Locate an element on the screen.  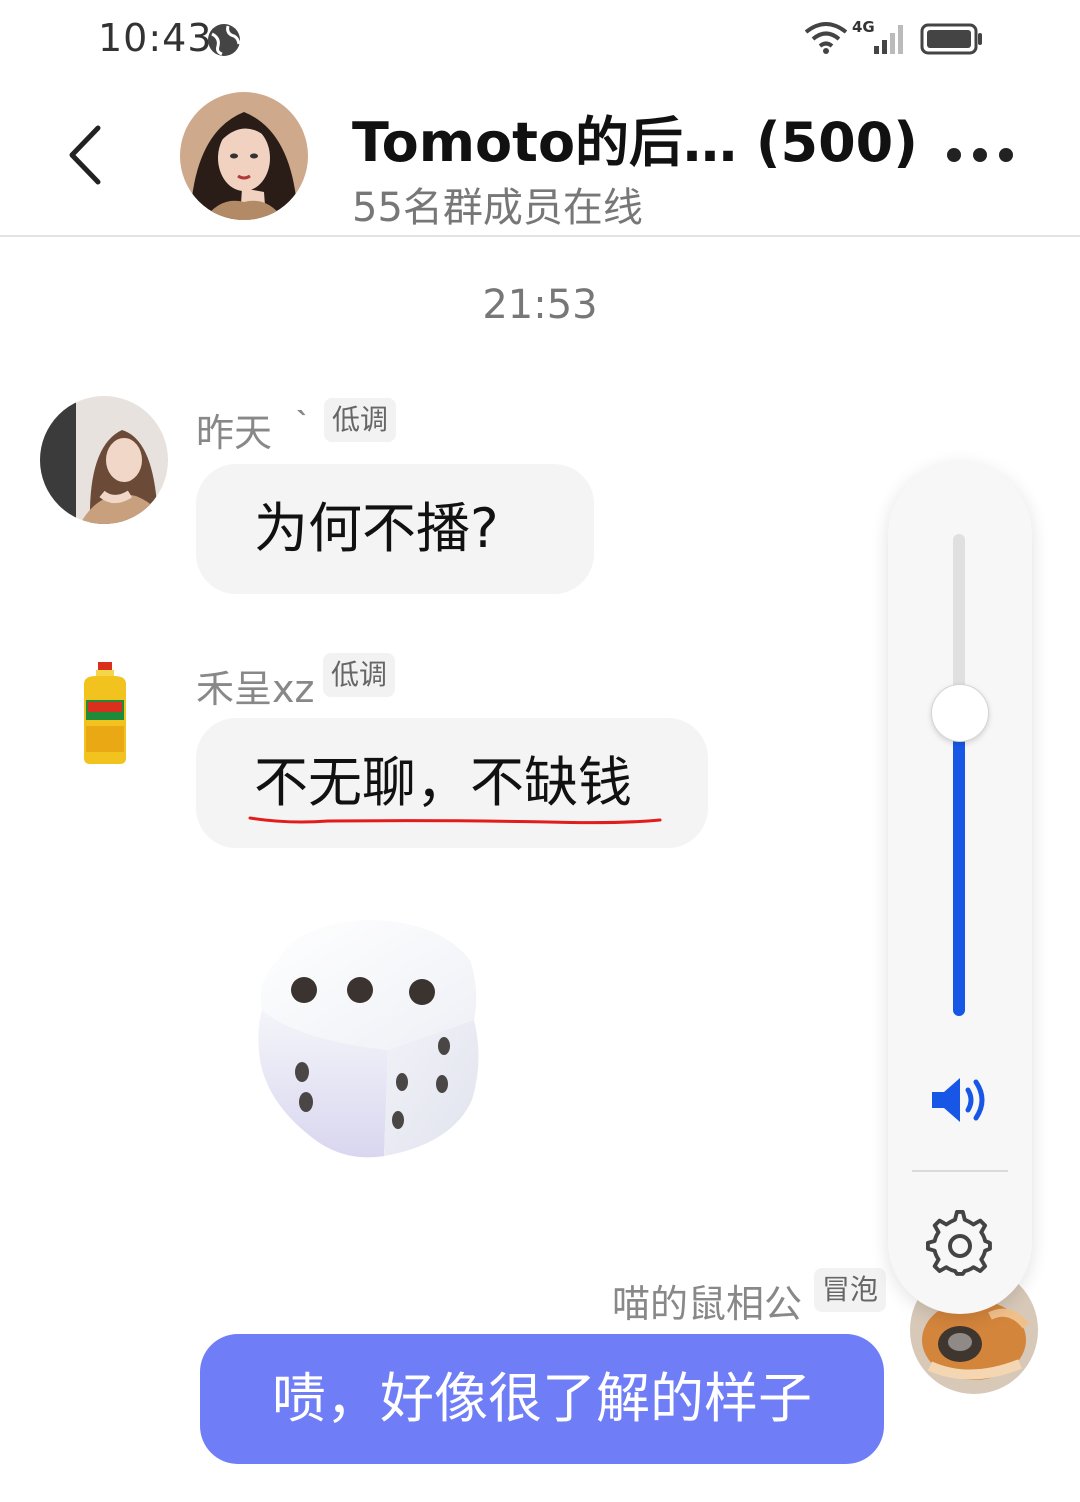
sender-name: 喵的鼠相公 is located at coordinates (707, 1304).